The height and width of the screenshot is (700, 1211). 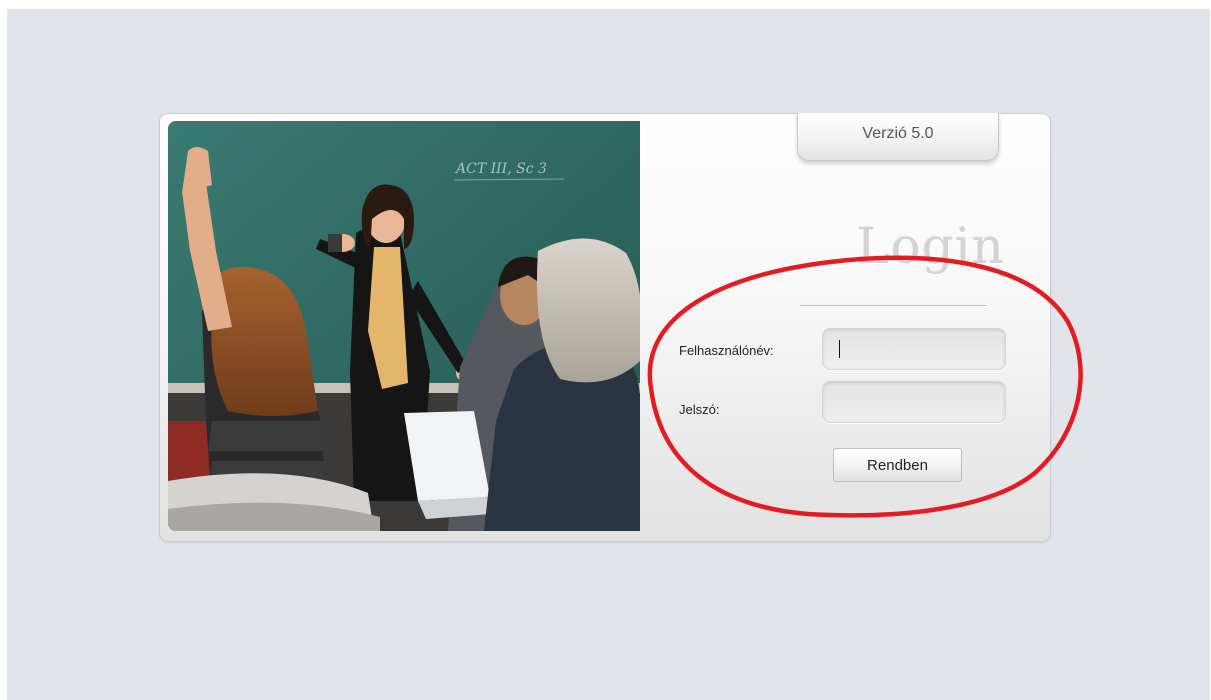 What do you see at coordinates (839, 349) in the screenshot?
I see `text-cursor` at bounding box center [839, 349].